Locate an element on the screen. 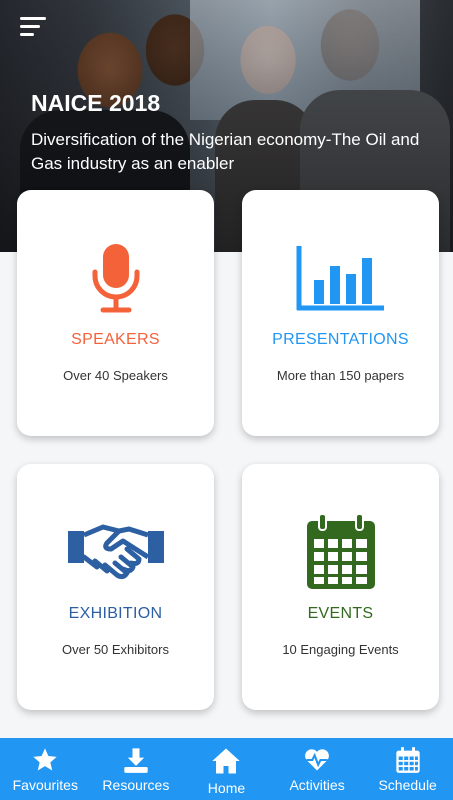  presentations-card: PRESENTATIONS More than 150 papers is located at coordinates (340, 313).